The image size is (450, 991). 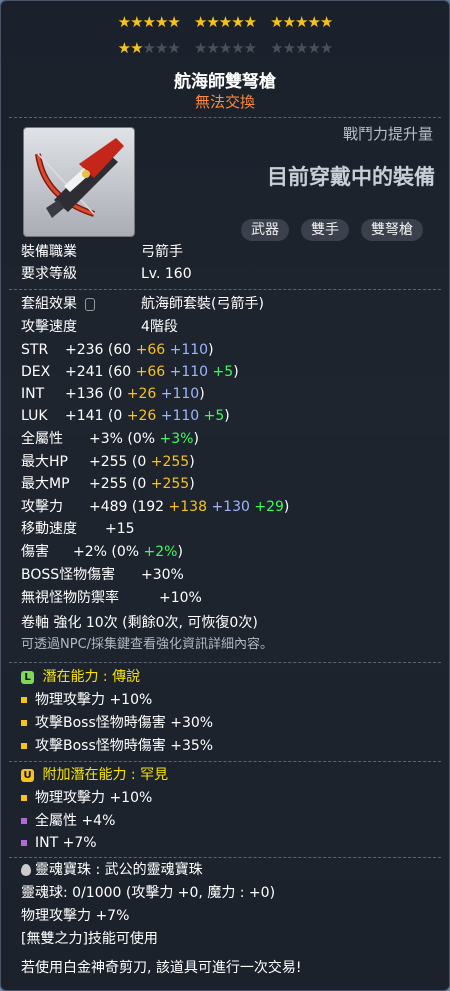 I want to click on star-force-row-1: ★★★★★ ★★★★★ ★★★★★, so click(x=225, y=22).